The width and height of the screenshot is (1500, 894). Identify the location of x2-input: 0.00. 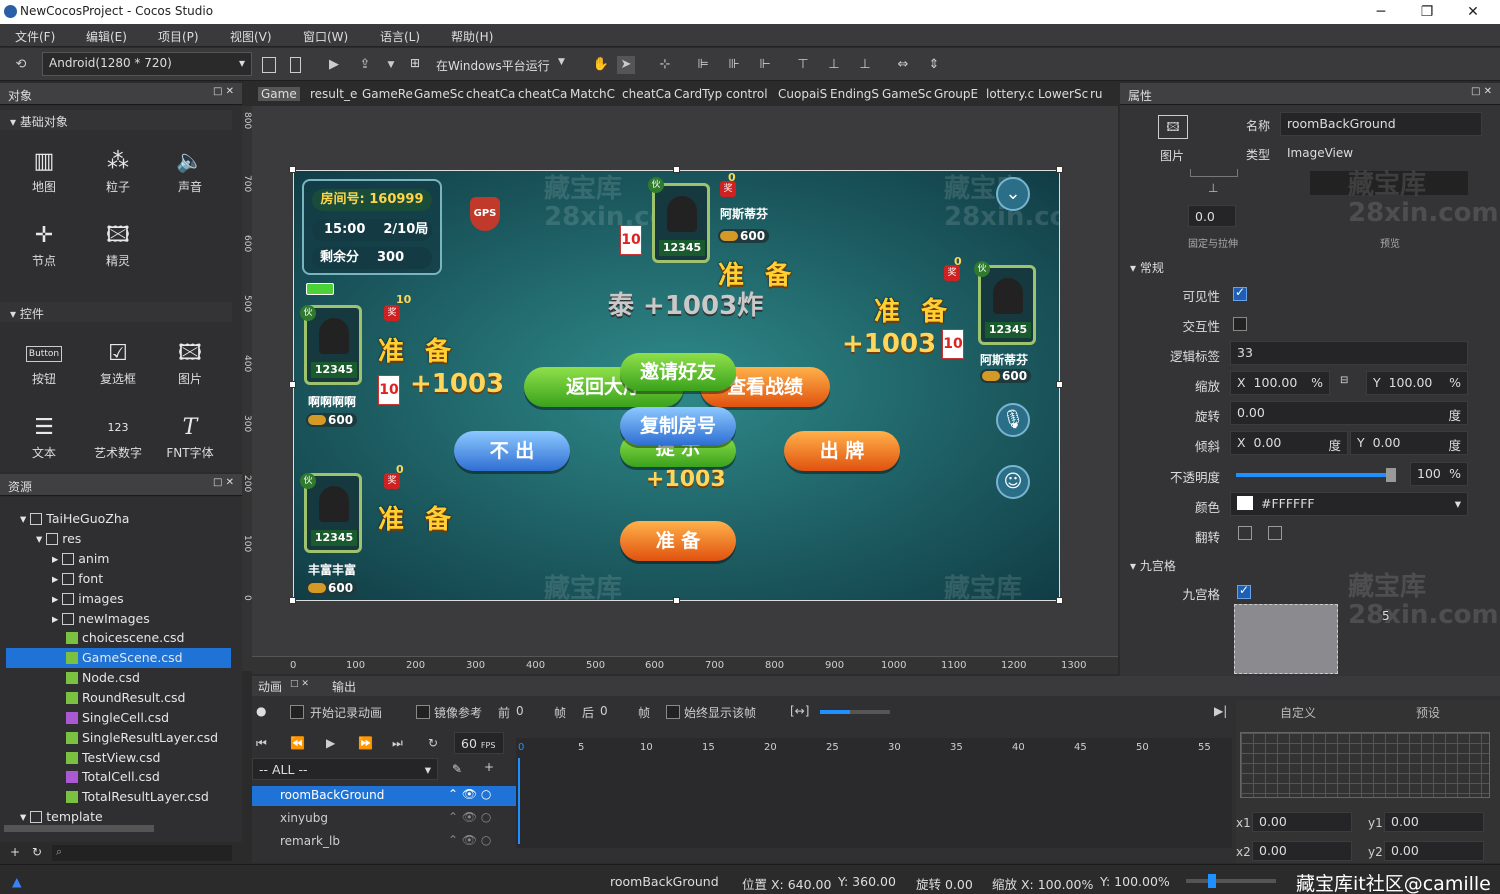
(1302, 851).